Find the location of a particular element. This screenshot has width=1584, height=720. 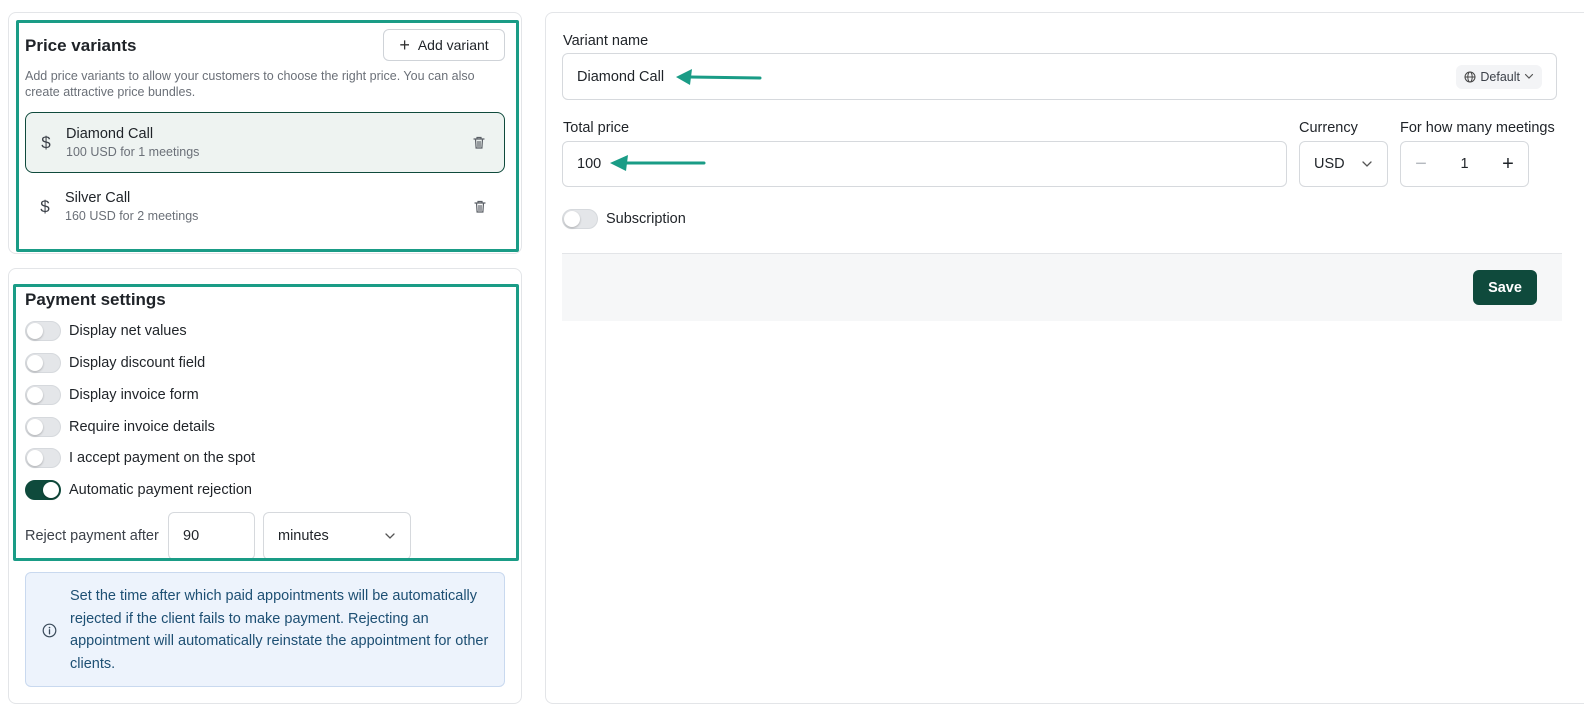

require-invoice-details-toggle is located at coordinates (43, 427).